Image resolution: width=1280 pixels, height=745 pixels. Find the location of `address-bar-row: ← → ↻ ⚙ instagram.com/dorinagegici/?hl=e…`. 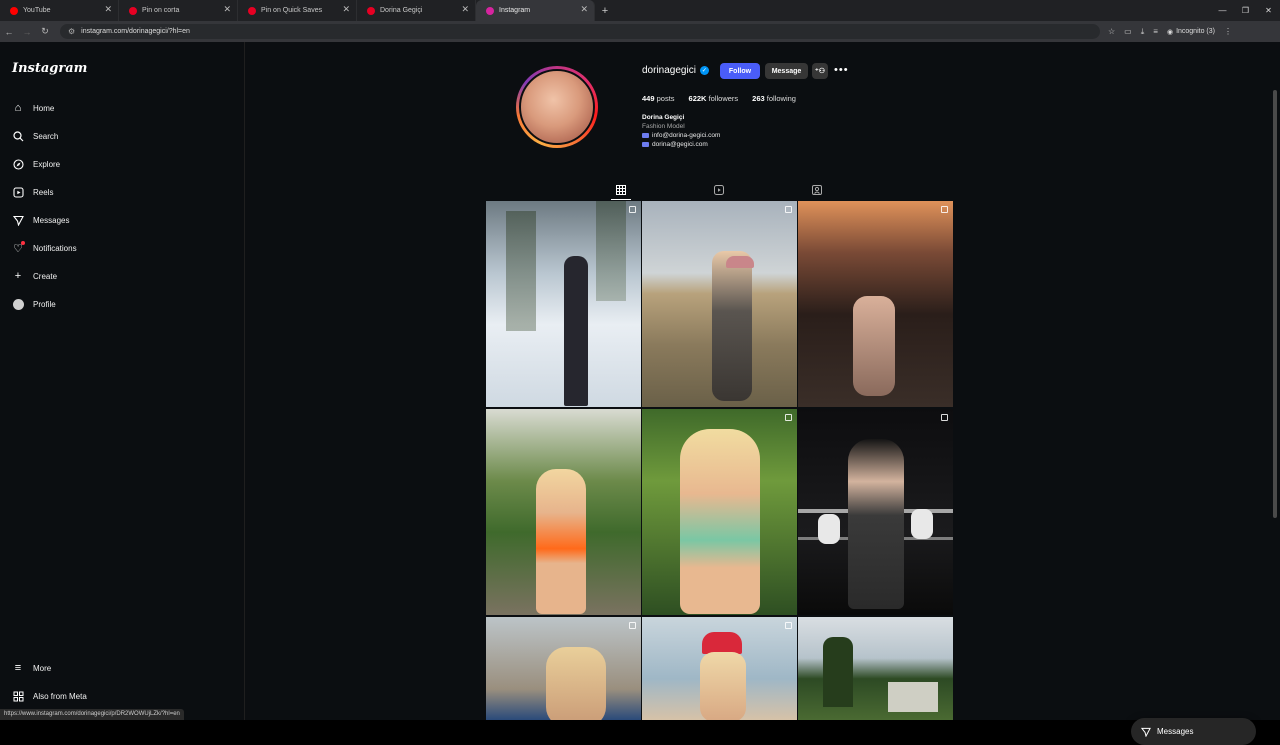

address-bar-row: ← → ↻ ⚙ instagram.com/dorinagegici/?hl=e… is located at coordinates (640, 31).